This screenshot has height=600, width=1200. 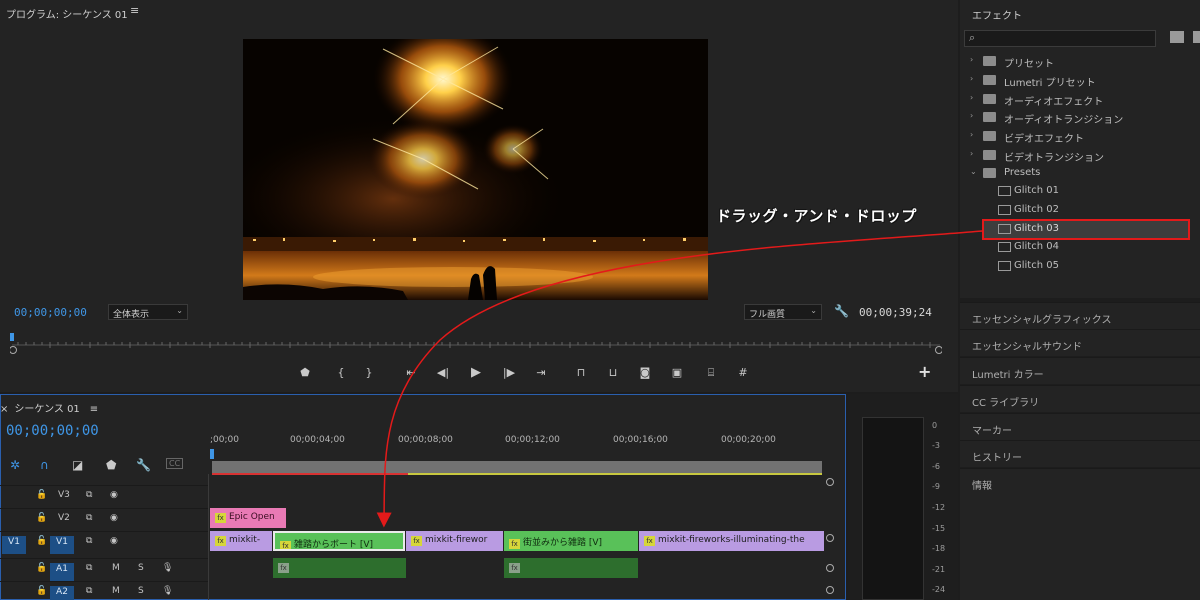 What do you see at coordinates (339, 568) in the screenshot?
I see `clip-a1-audio-1: fx` at bounding box center [339, 568].